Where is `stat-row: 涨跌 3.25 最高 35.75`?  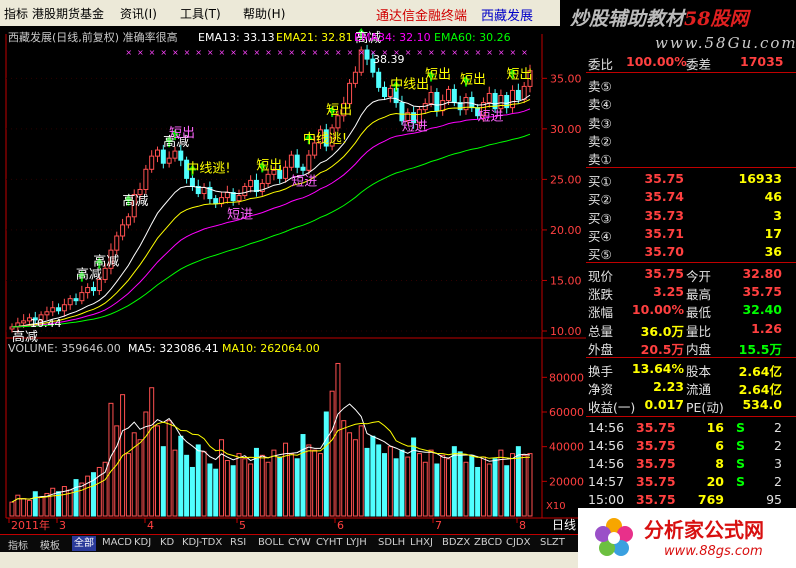
stat-row: 涨跌 3.25 最高 35.75 is located at coordinates (691, 292).